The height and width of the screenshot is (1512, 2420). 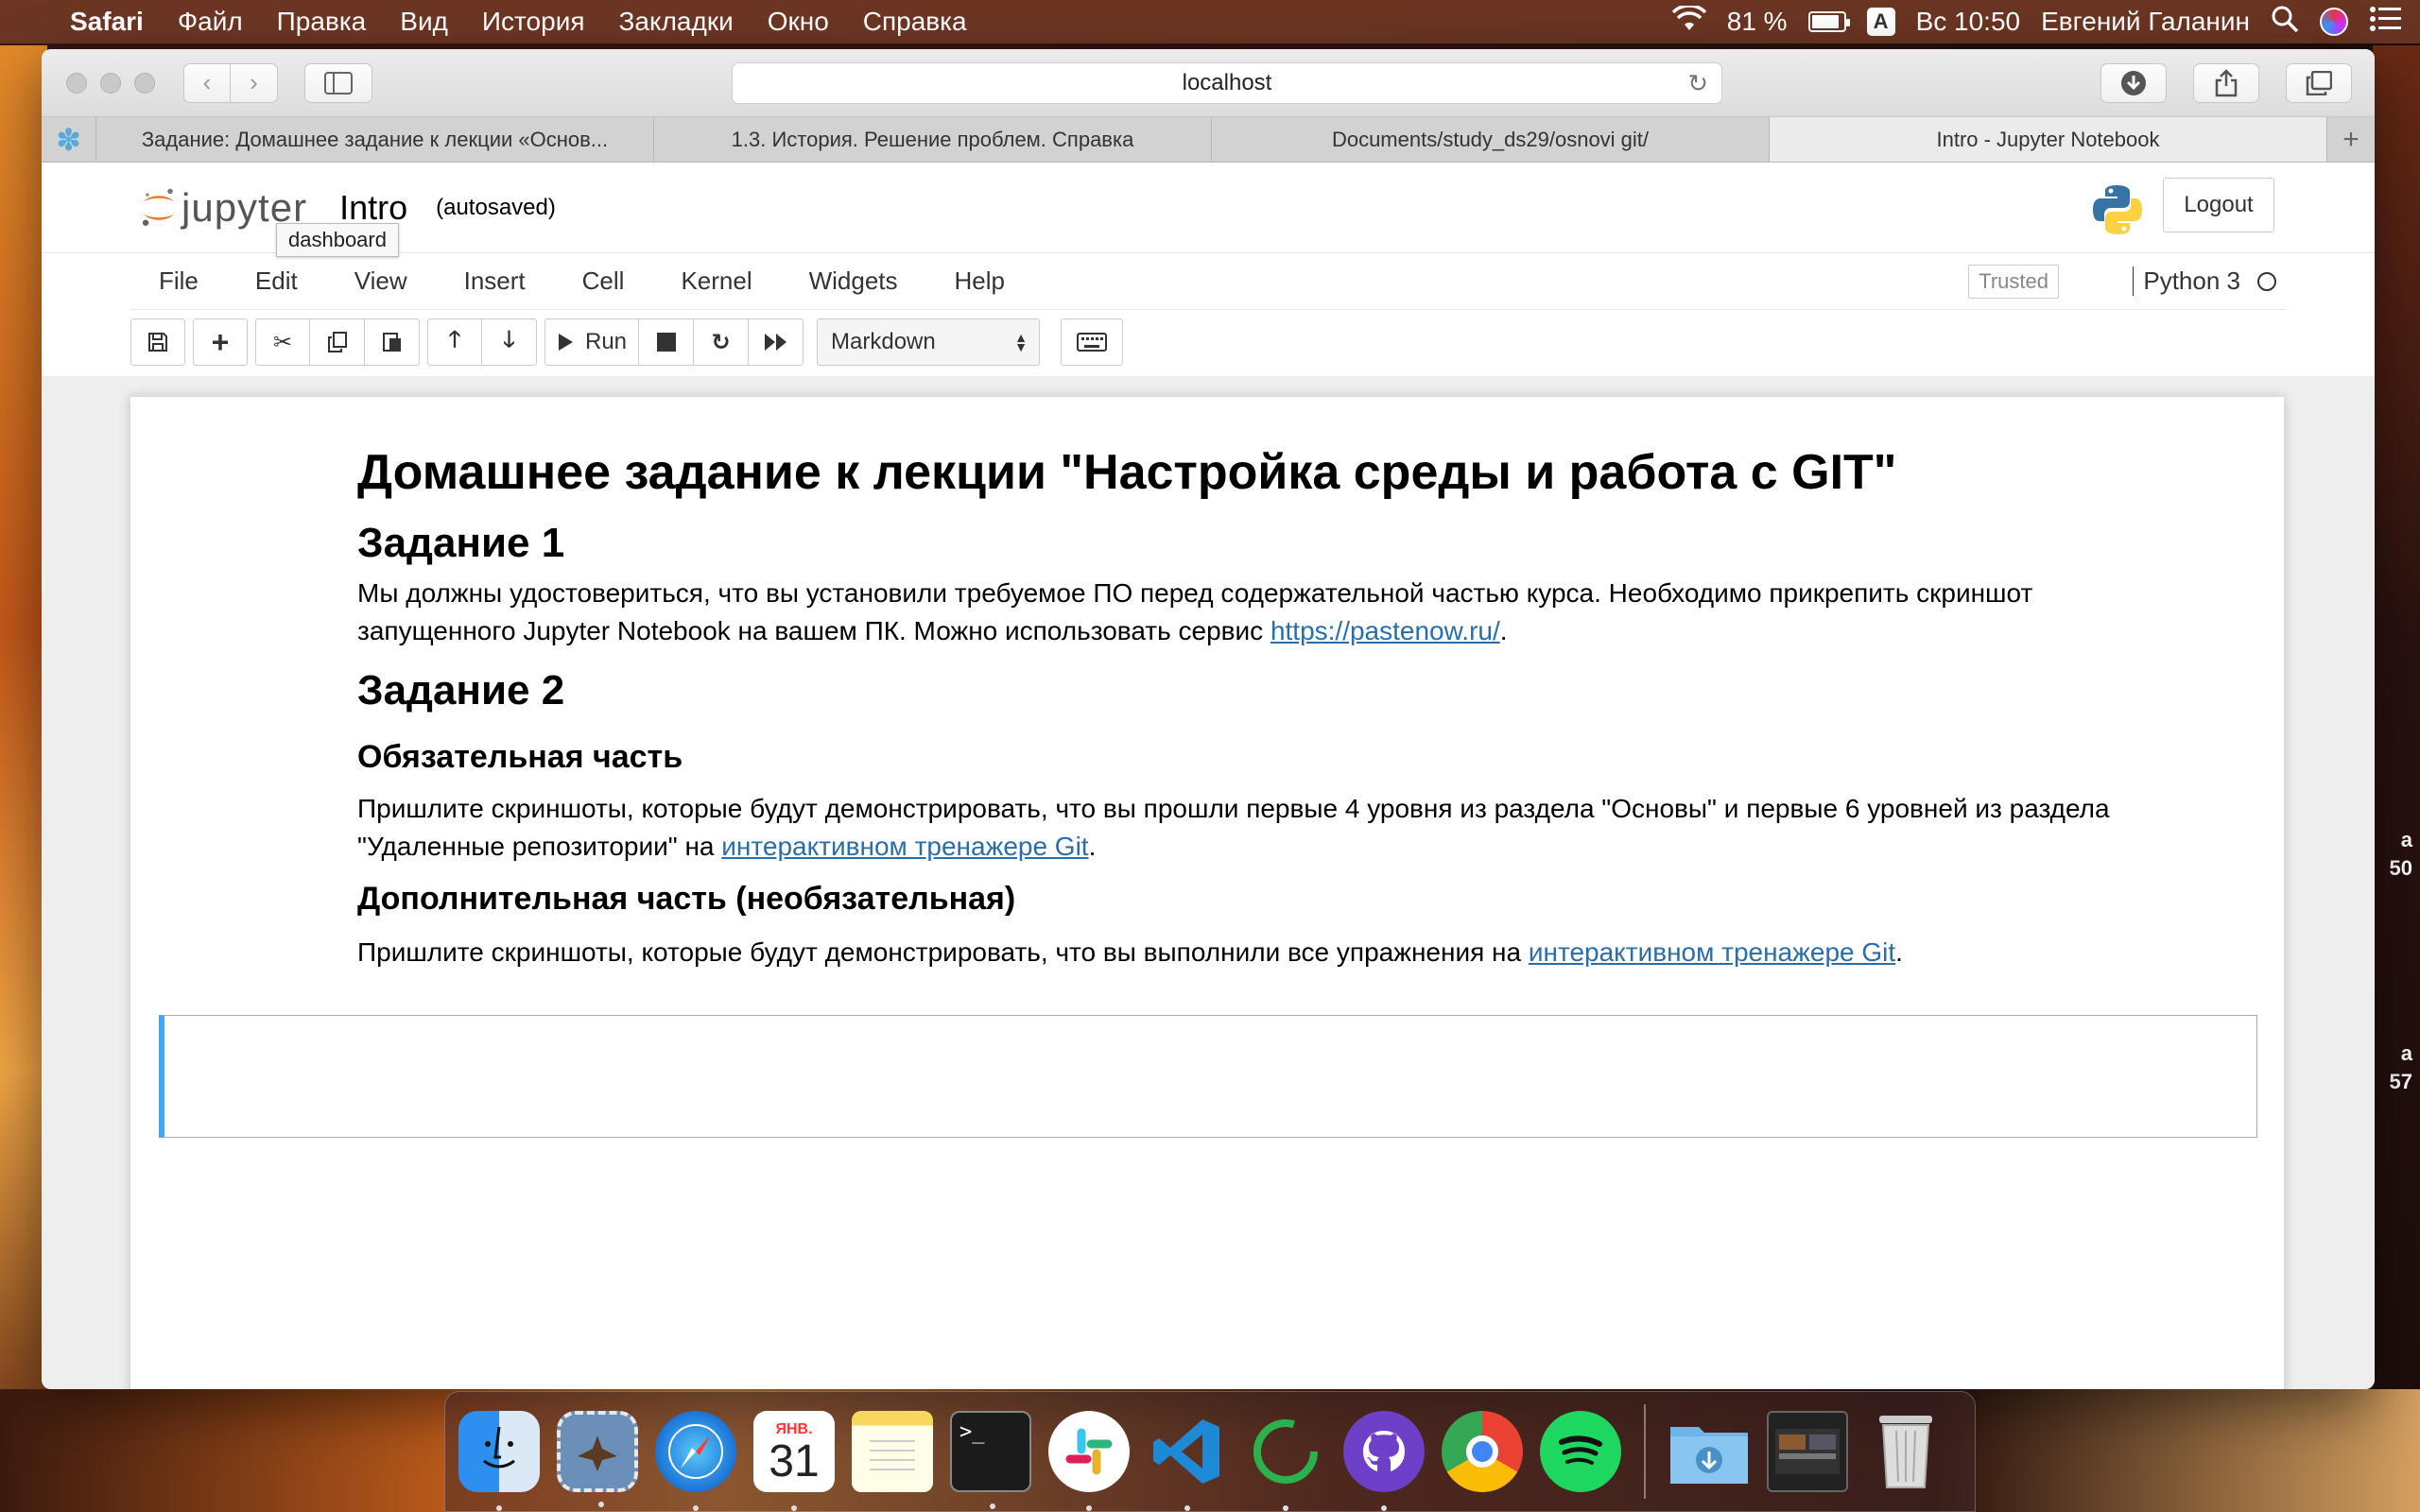 I want to click on copy-button, so click(x=337, y=342).